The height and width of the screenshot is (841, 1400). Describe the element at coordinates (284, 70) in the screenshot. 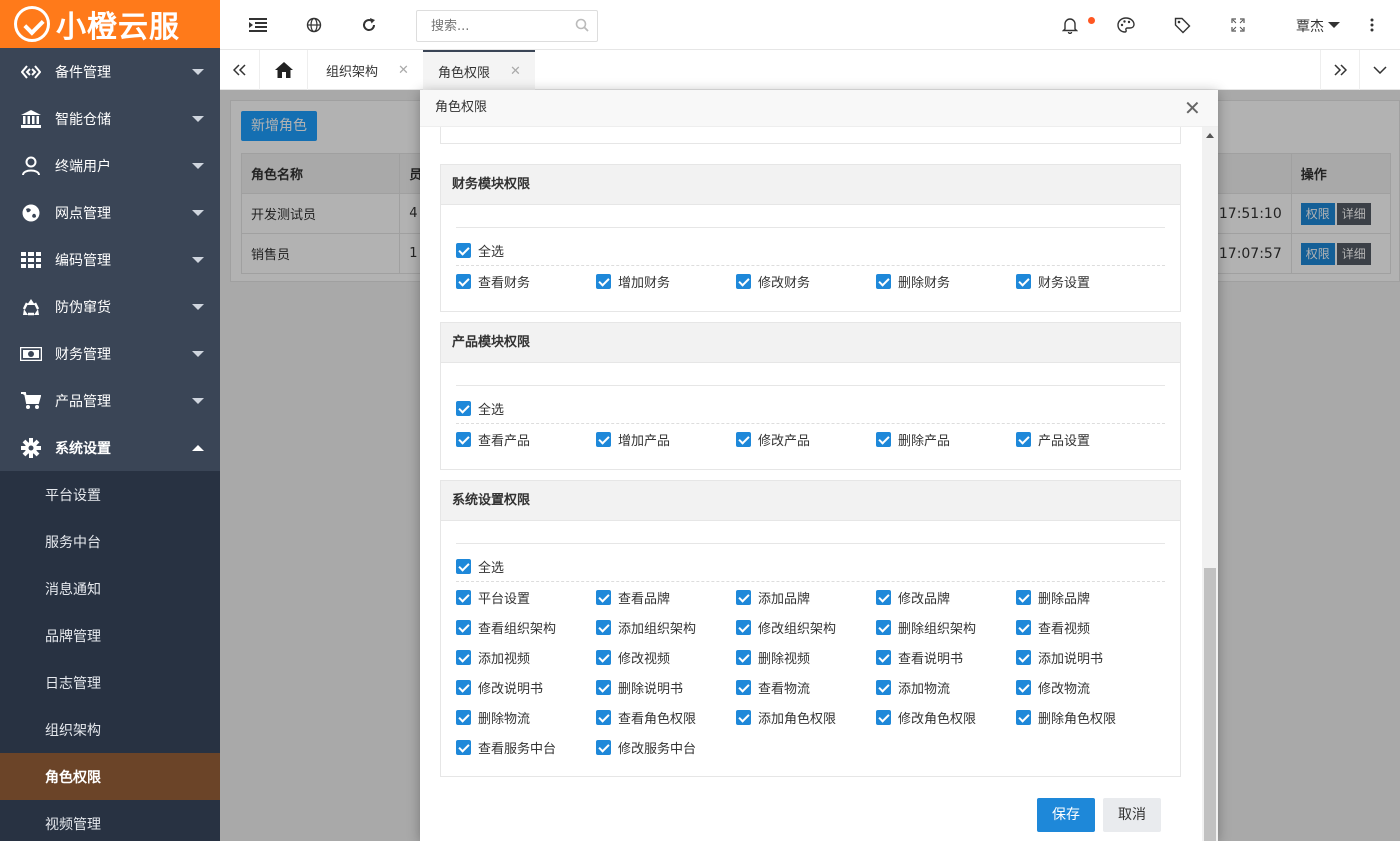

I see `tab-home` at that location.